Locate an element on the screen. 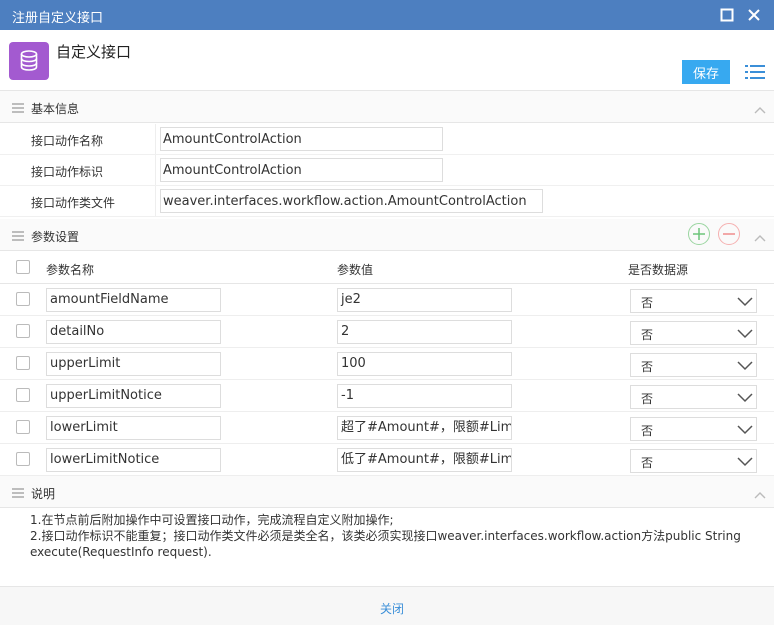  section-label: 参数设置 is located at coordinates (55, 237).